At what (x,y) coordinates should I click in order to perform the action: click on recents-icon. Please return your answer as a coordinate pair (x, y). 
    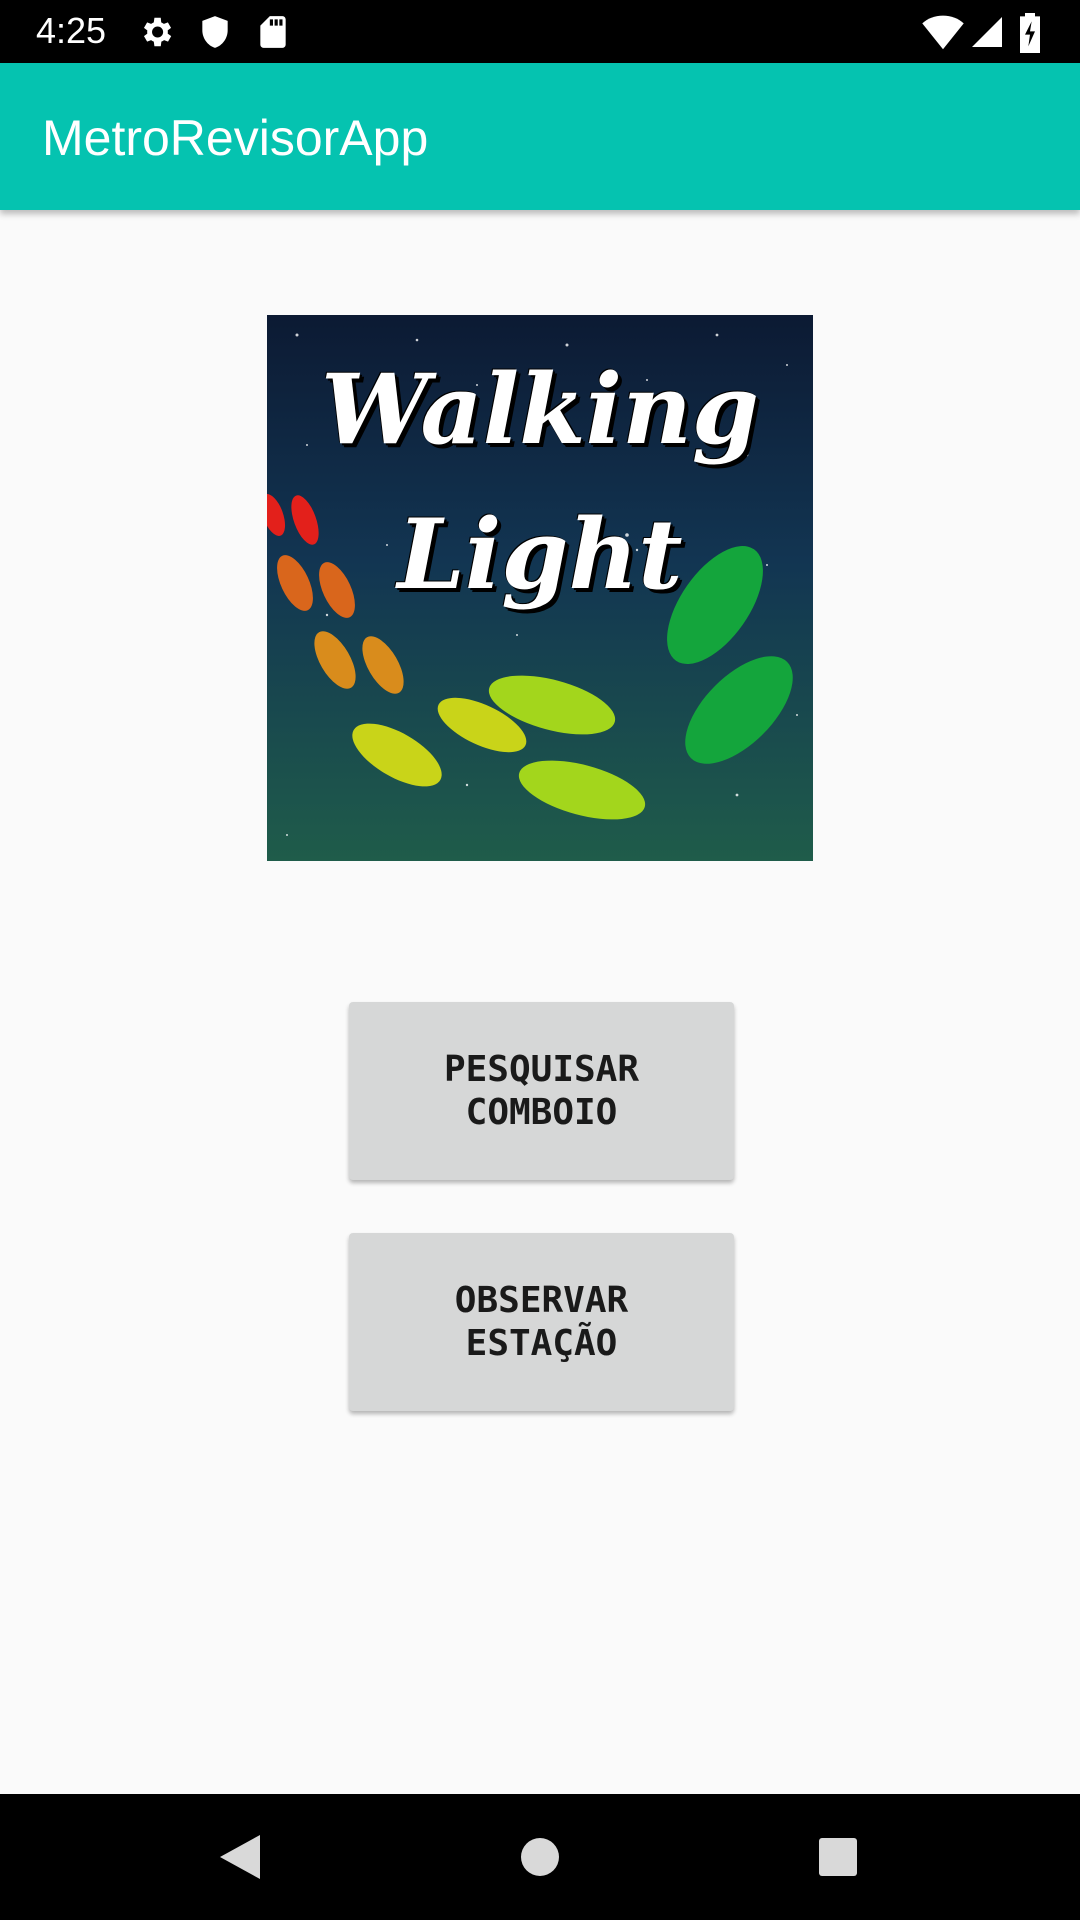
    Looking at the image, I should click on (838, 1857).